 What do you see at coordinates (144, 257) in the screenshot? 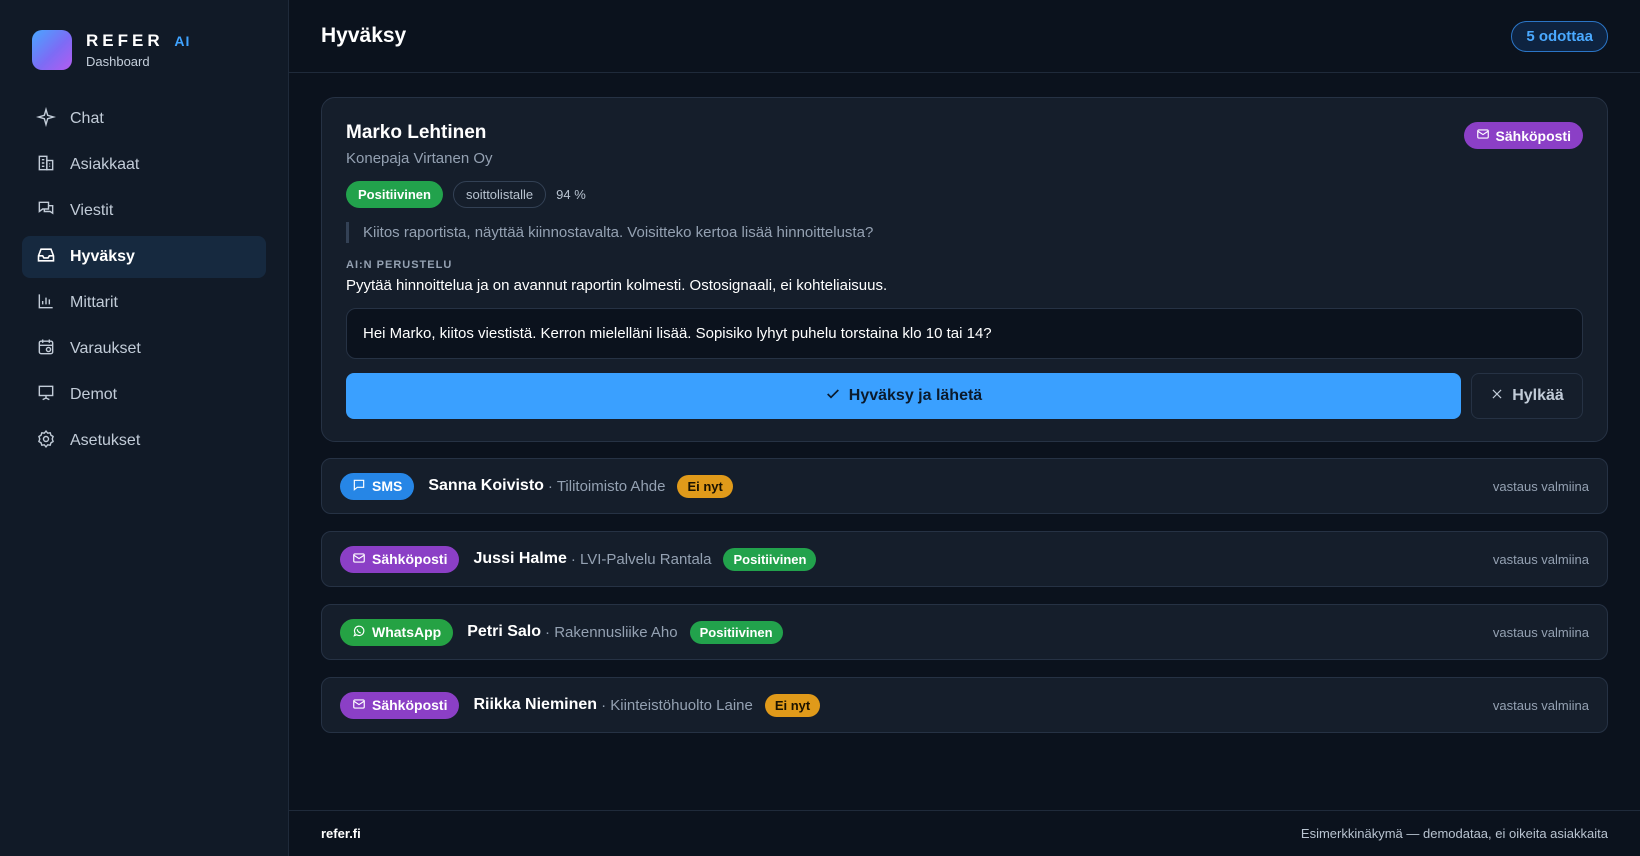
I see `sidebar-item-hyvaksy: Hyväksy` at bounding box center [144, 257].